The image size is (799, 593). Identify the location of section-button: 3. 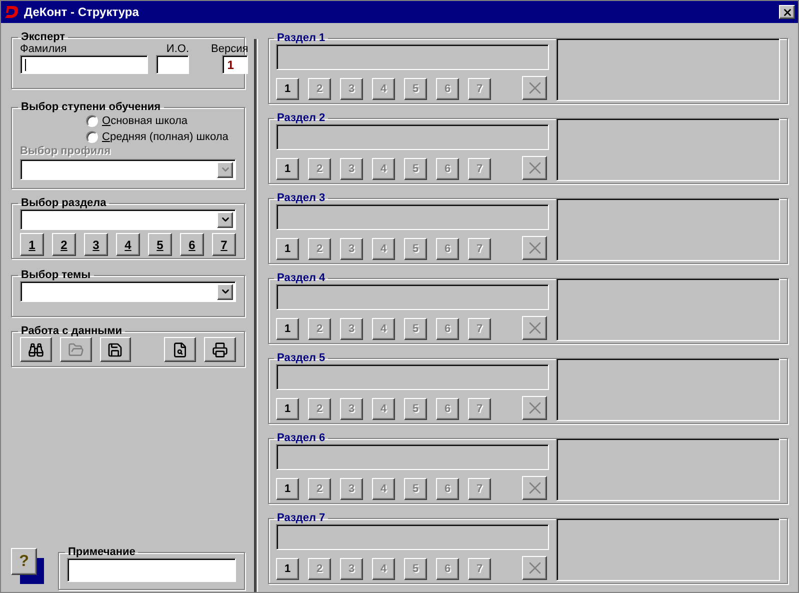
(96, 244).